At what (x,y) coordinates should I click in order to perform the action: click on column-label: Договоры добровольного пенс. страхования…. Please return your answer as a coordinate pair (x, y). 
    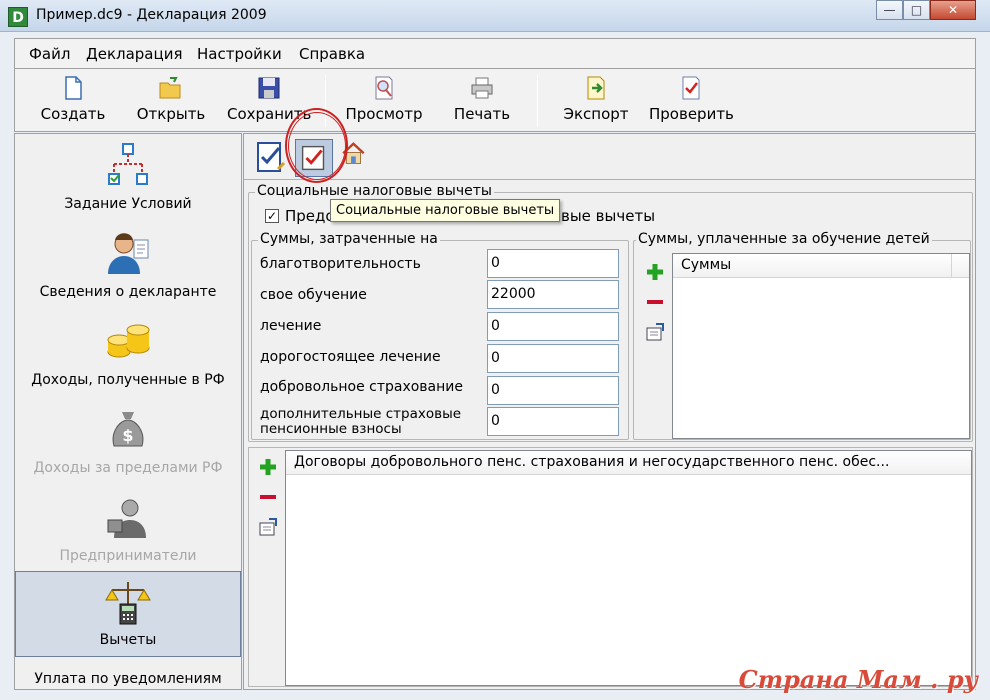
    Looking at the image, I should click on (592, 462).